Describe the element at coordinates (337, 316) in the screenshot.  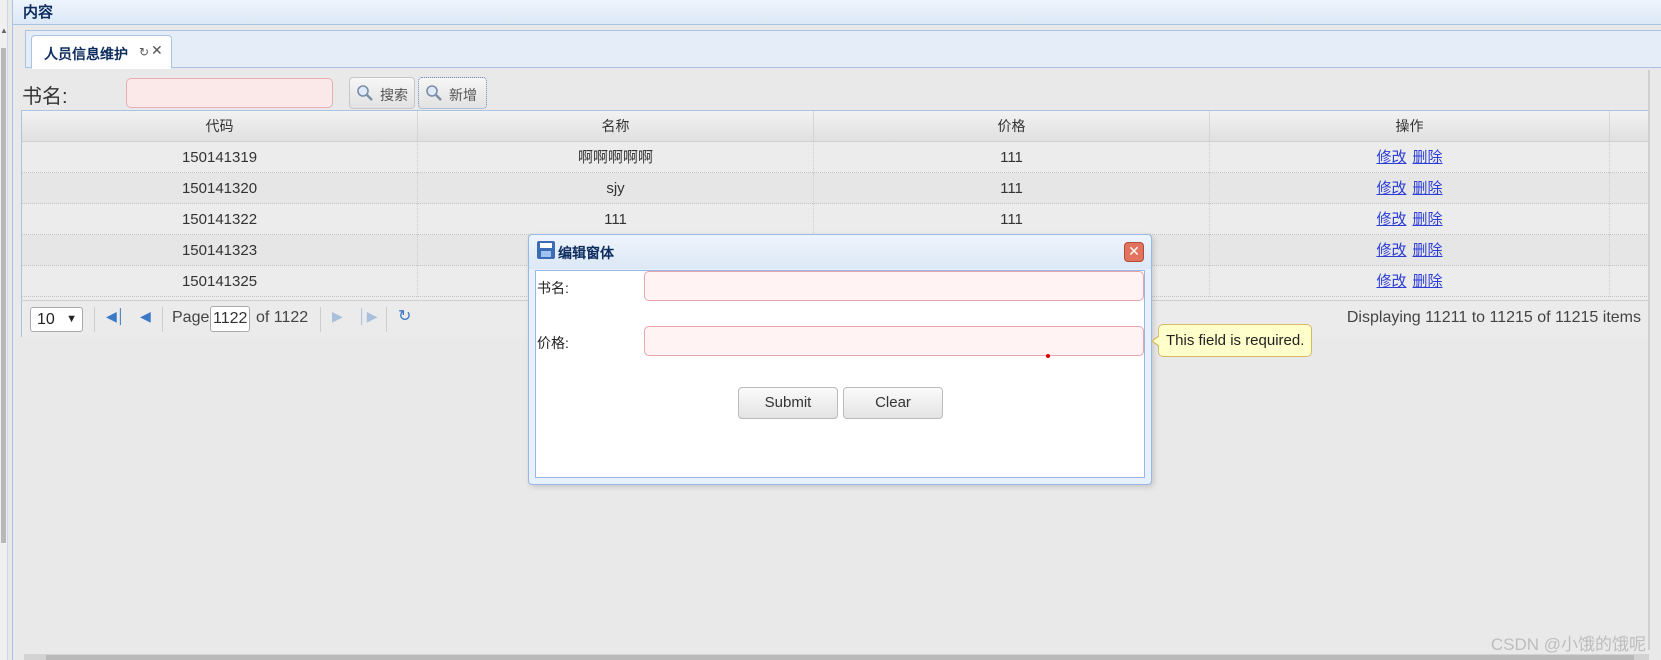
I see `next-page-icon: ▶` at that location.